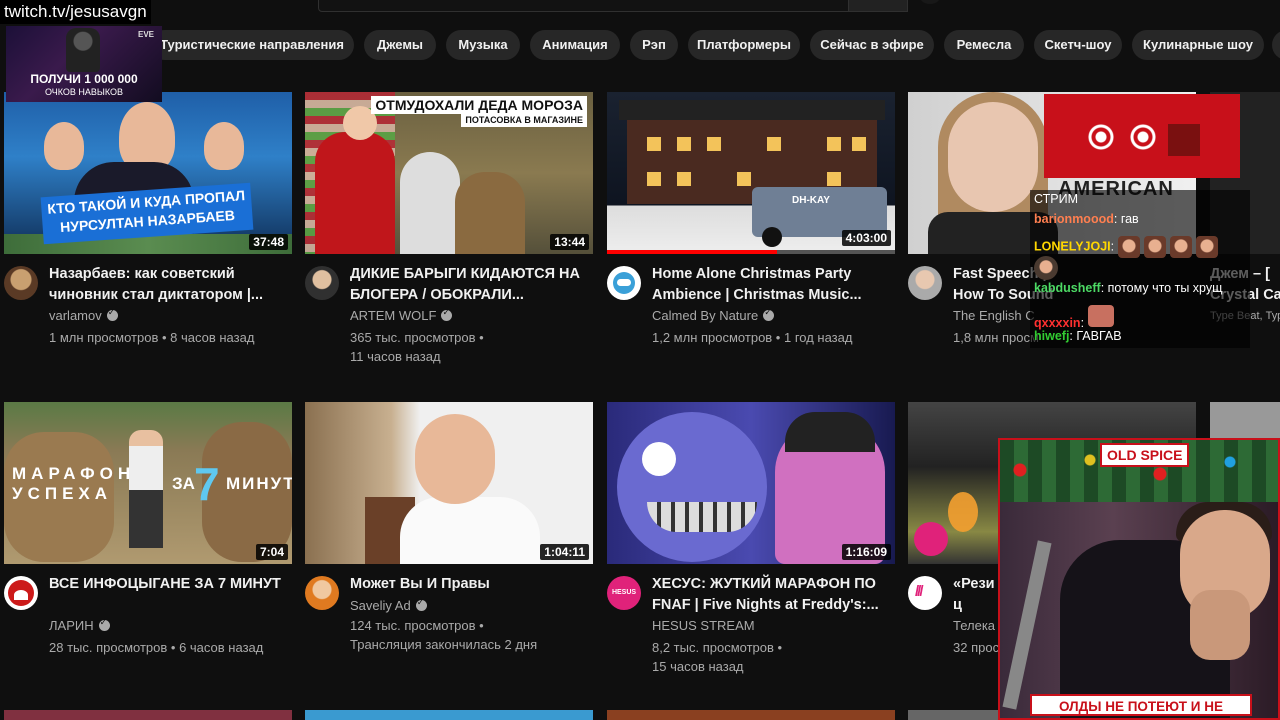 This screenshot has height=720, width=1280. I want to click on channel-name: The English C, so click(994, 315).